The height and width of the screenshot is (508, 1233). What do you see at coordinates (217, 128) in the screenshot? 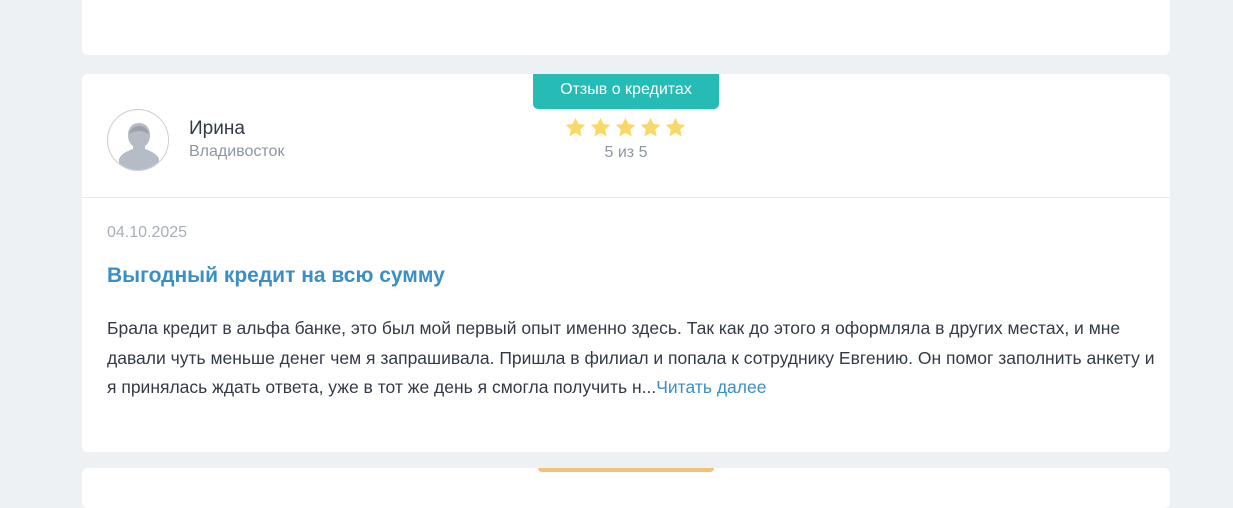
I see `author-name: Ирина` at bounding box center [217, 128].